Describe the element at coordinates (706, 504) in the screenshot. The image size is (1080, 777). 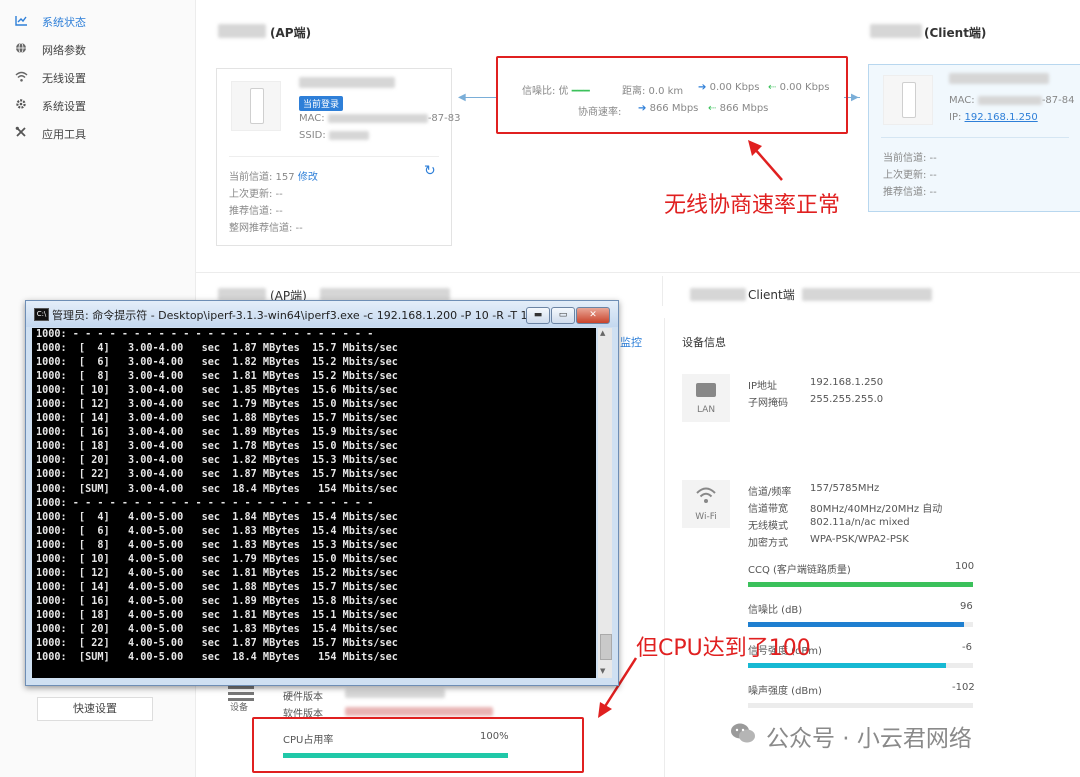
I see `wifi-panel-icon: Wi-Fi` at that location.